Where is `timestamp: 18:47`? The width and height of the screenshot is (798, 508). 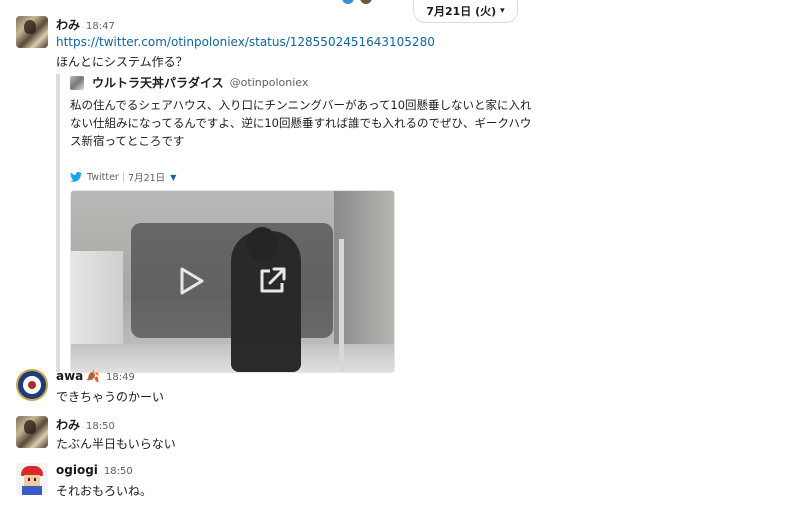 timestamp: 18:47 is located at coordinates (100, 26).